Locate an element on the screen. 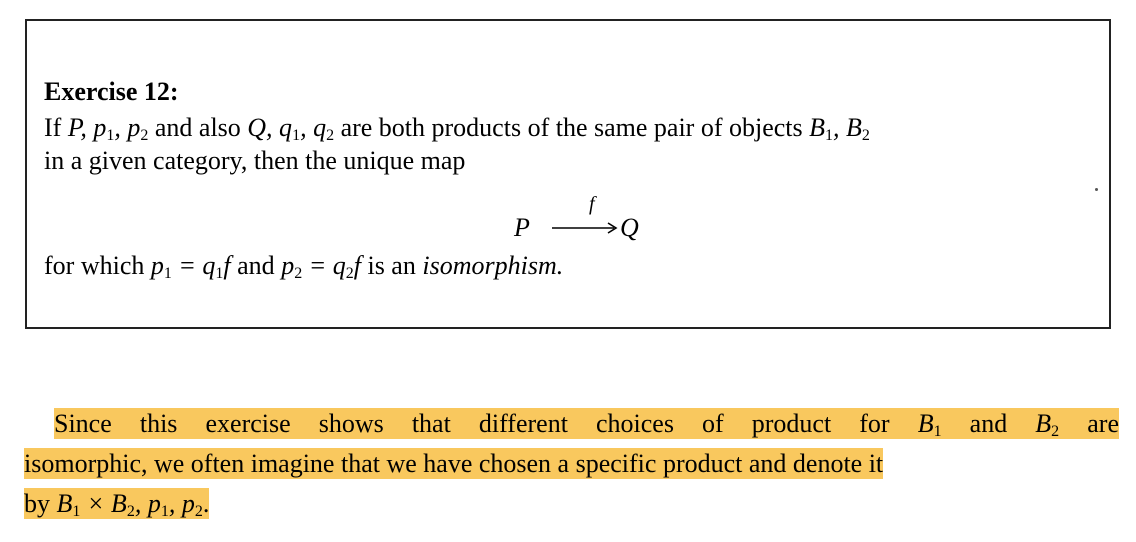 The width and height of the screenshot is (1136, 542). math: , q is located at coordinates (313, 127).